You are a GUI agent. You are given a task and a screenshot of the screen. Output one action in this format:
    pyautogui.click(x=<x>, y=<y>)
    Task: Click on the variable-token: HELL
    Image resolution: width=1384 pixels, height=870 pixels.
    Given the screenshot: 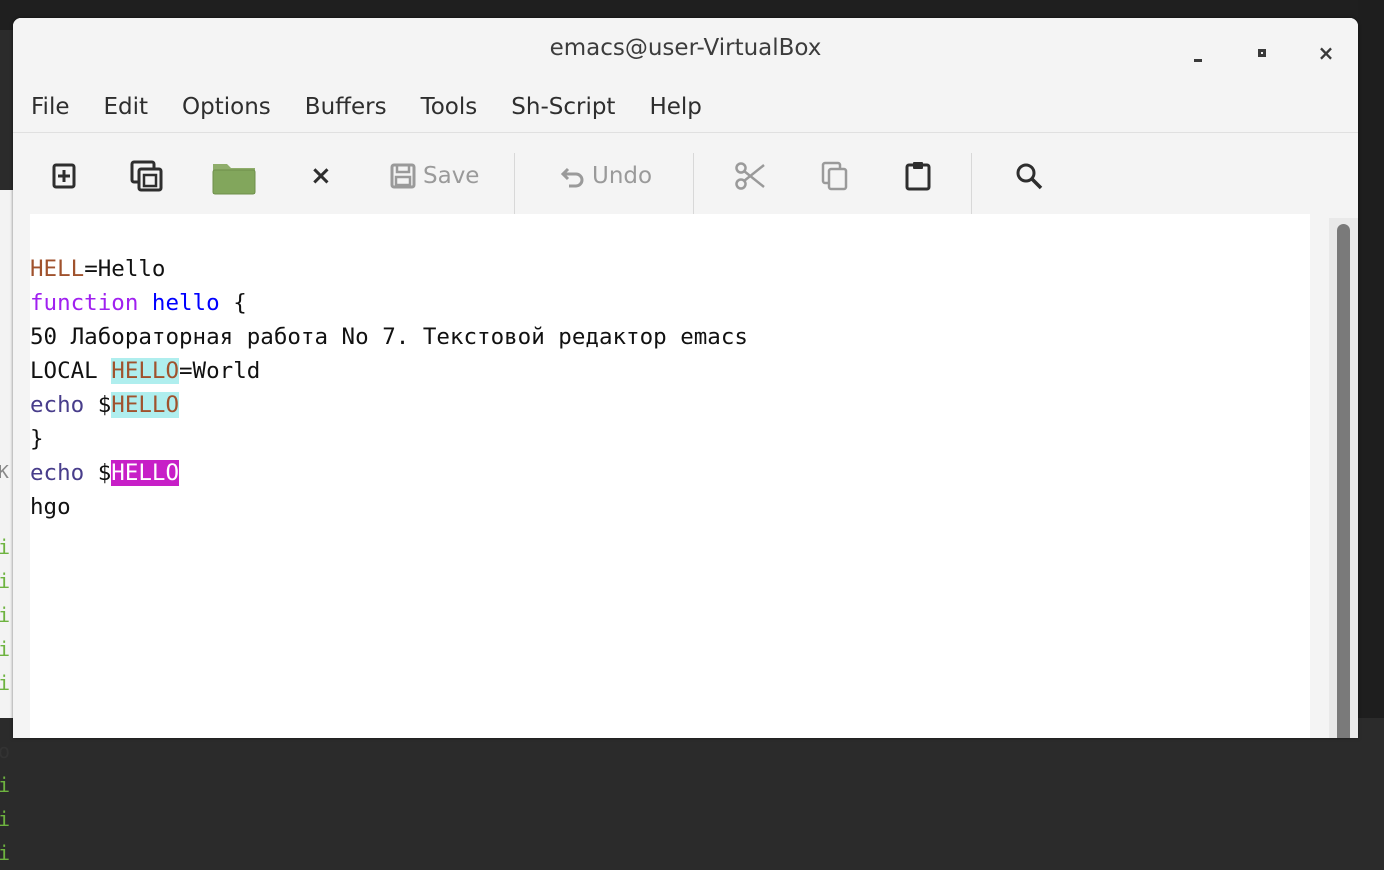 What is the action you would take?
    pyautogui.click(x=57, y=269)
    